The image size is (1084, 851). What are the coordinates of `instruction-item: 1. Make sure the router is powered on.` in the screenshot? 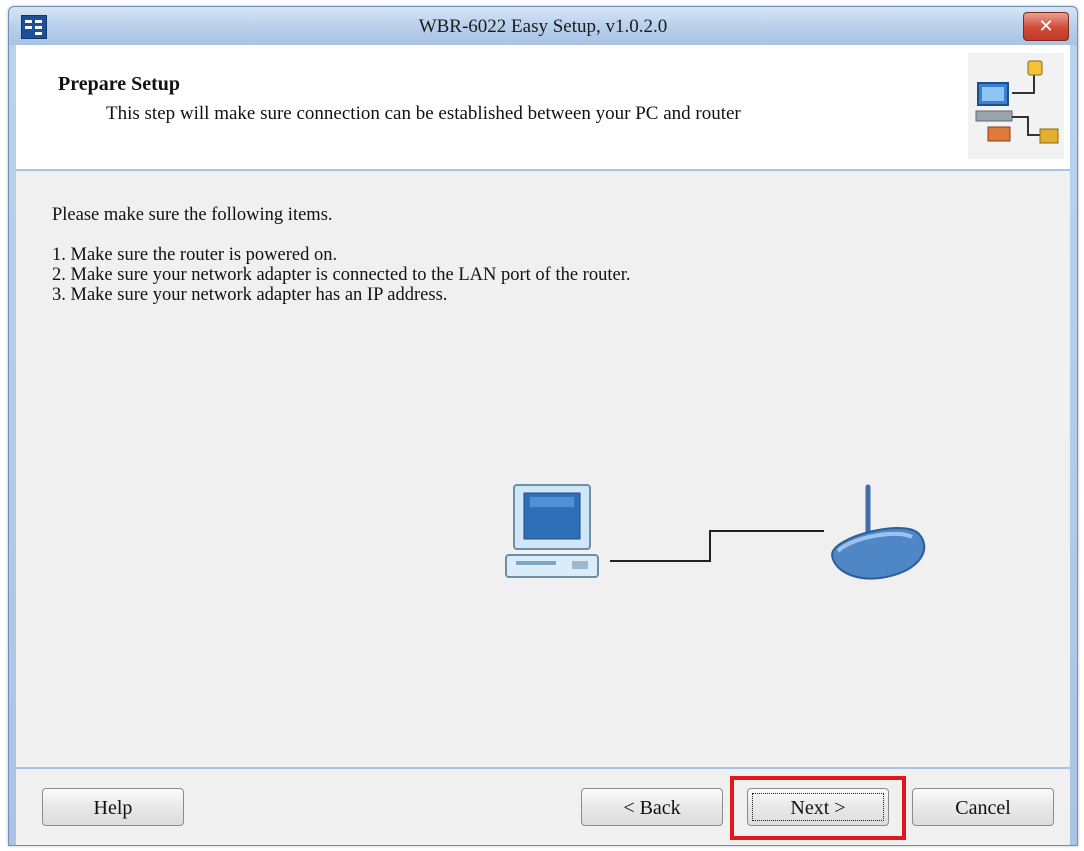 It's located at (195, 255).